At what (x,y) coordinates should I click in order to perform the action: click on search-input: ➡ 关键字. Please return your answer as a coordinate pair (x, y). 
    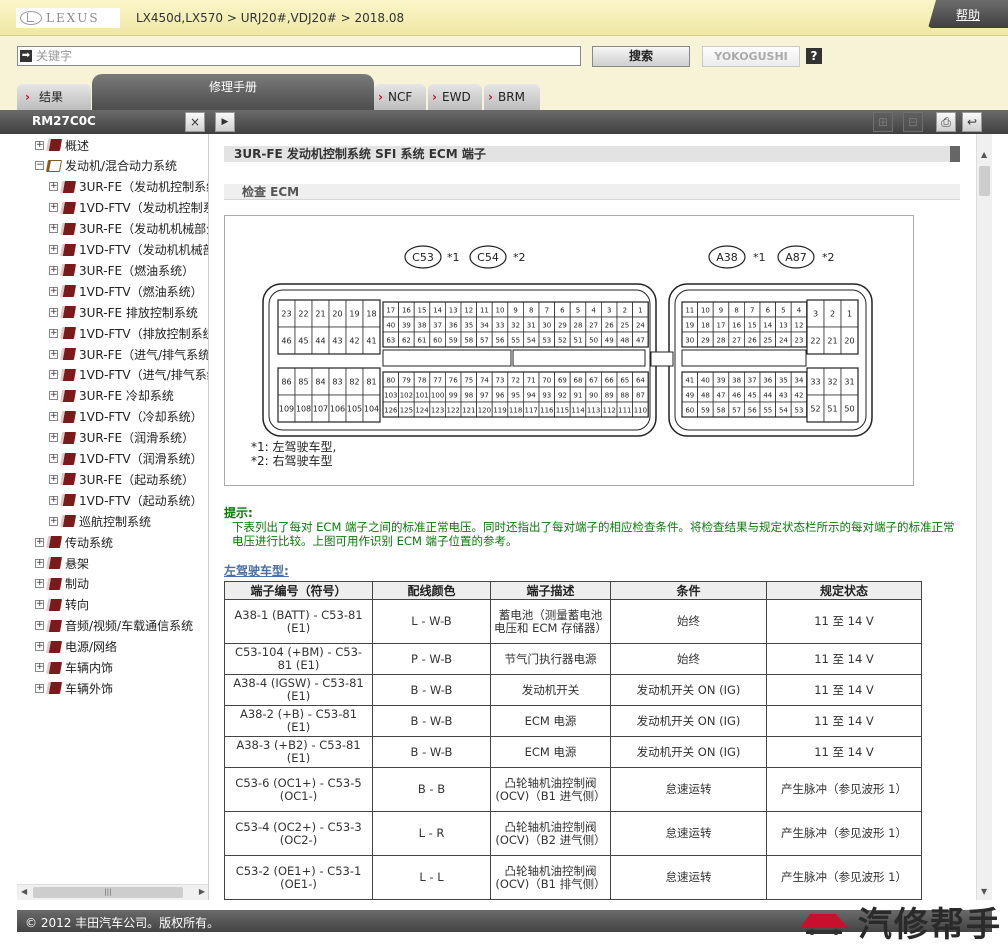
    Looking at the image, I should click on (299, 56).